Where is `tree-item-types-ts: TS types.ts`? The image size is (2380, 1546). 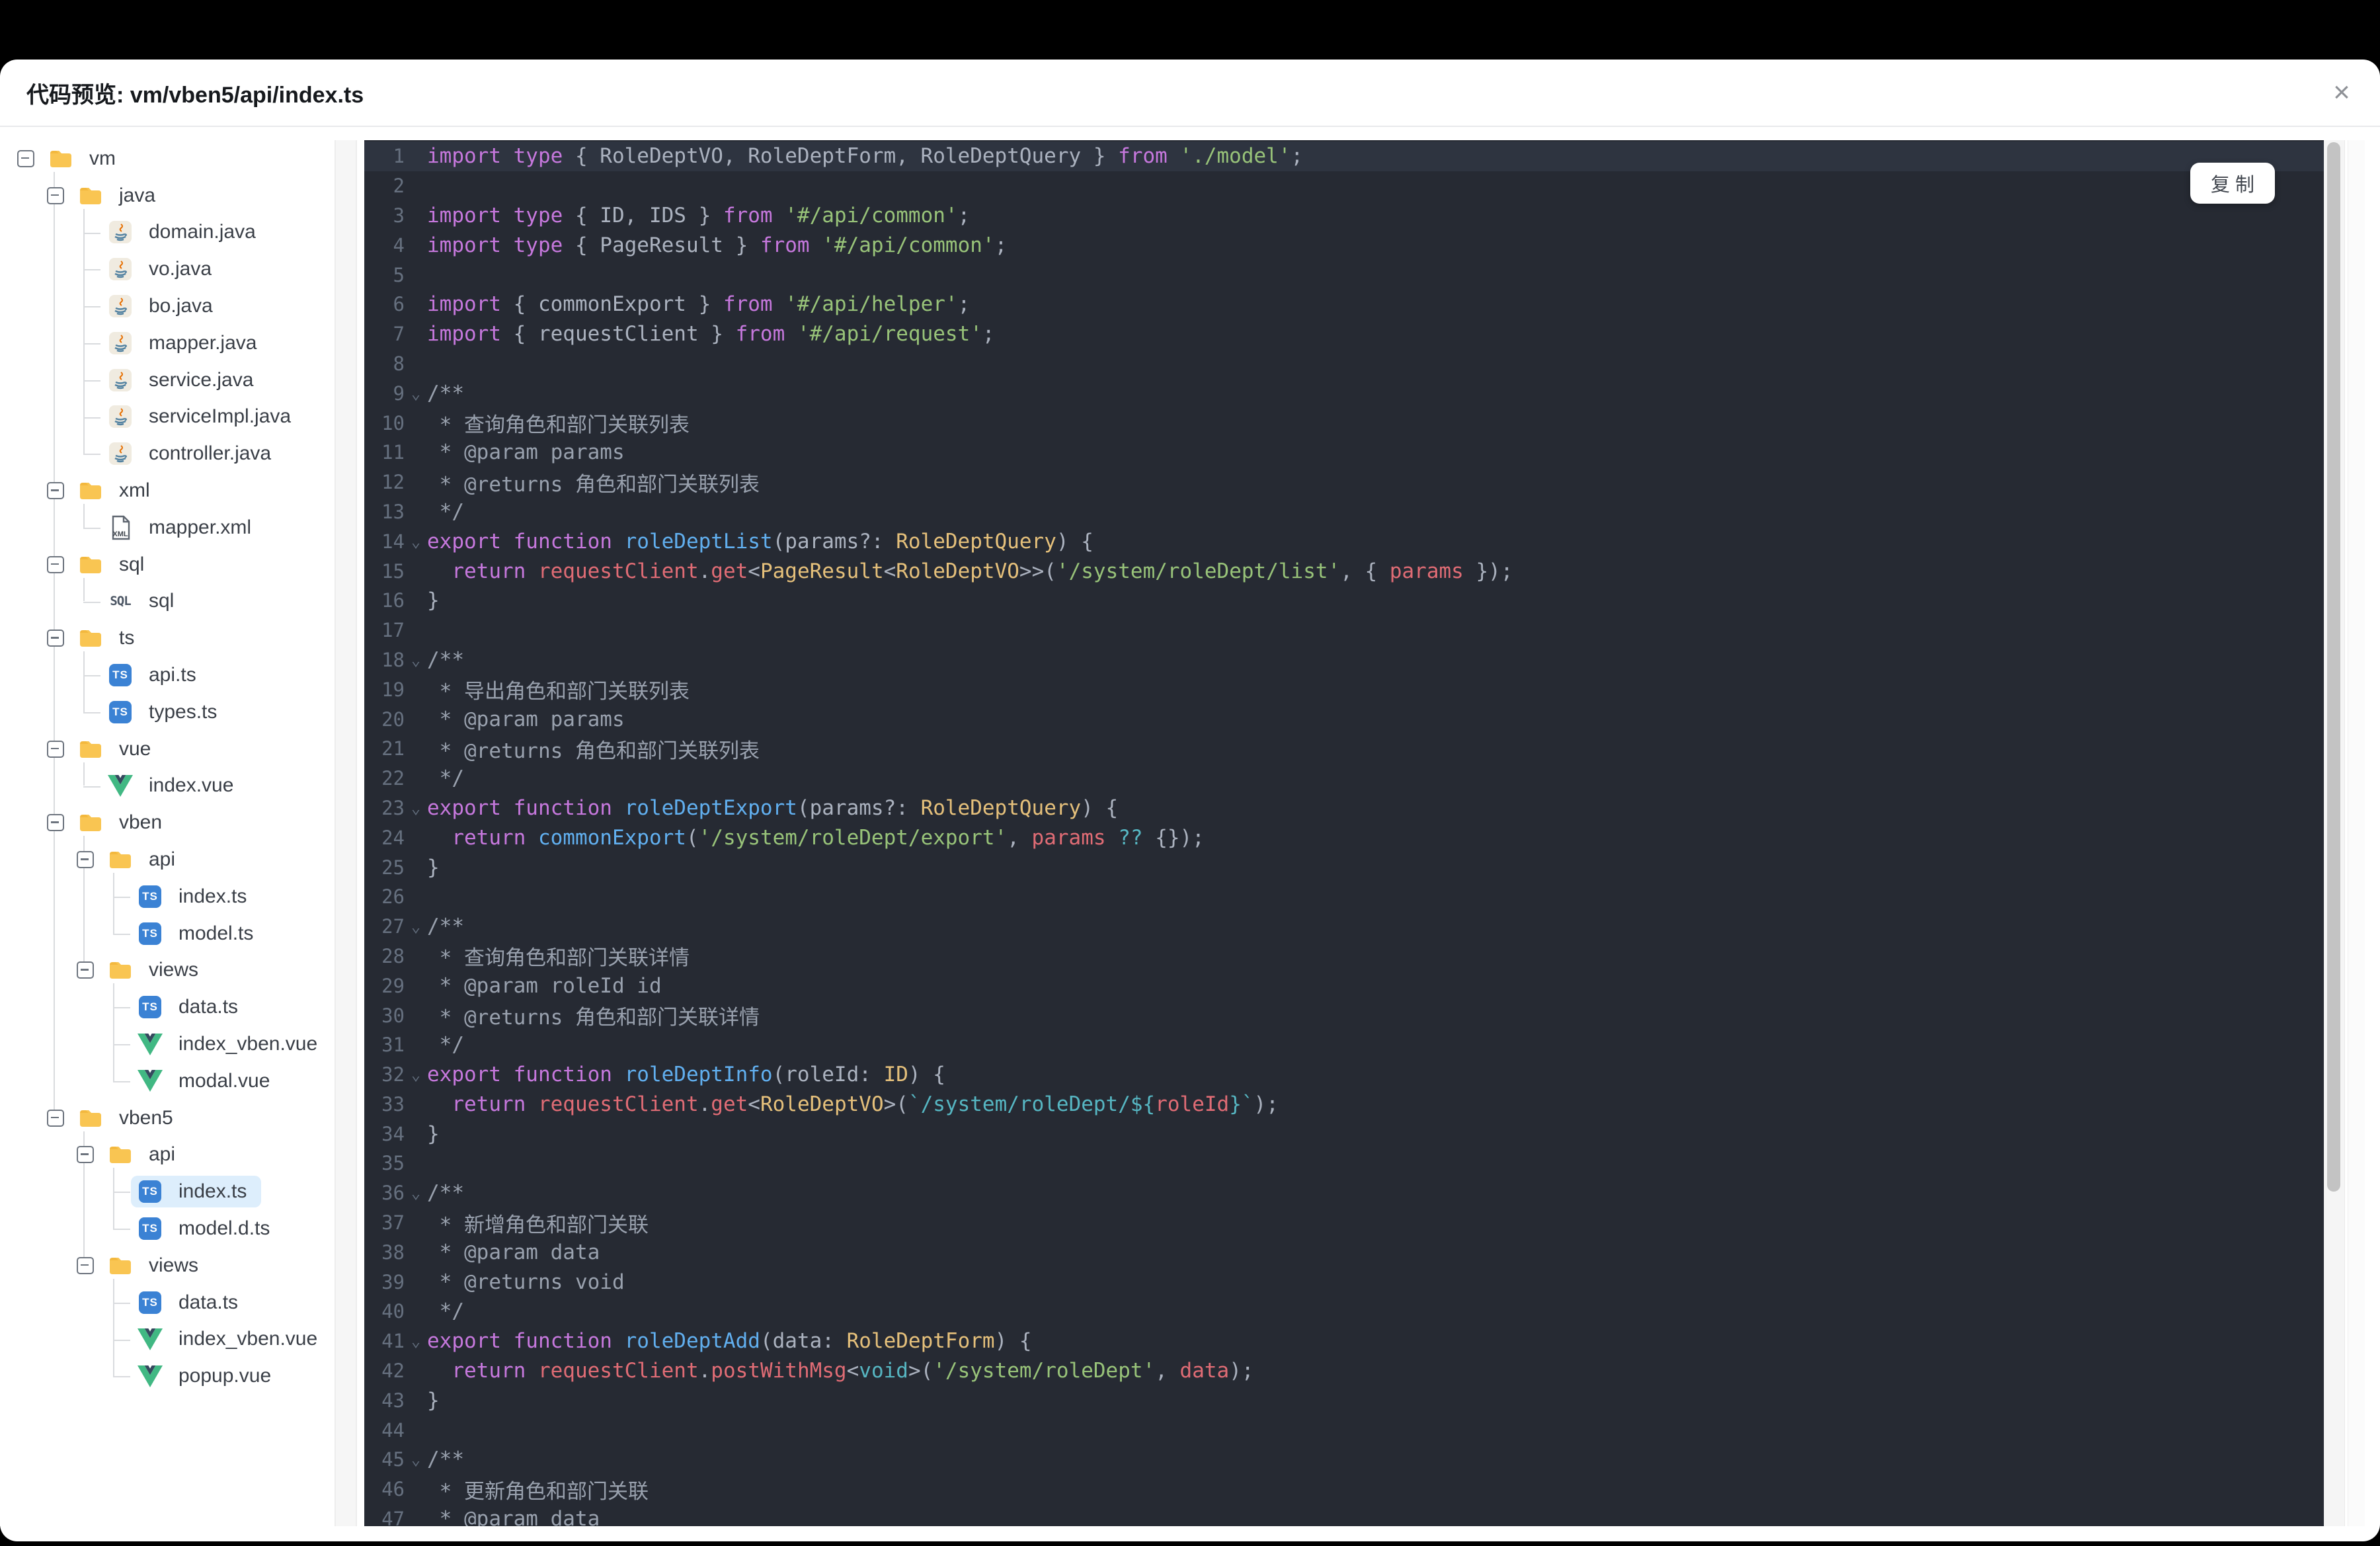
tree-item-types-ts: TS types.ts is located at coordinates (167, 712).